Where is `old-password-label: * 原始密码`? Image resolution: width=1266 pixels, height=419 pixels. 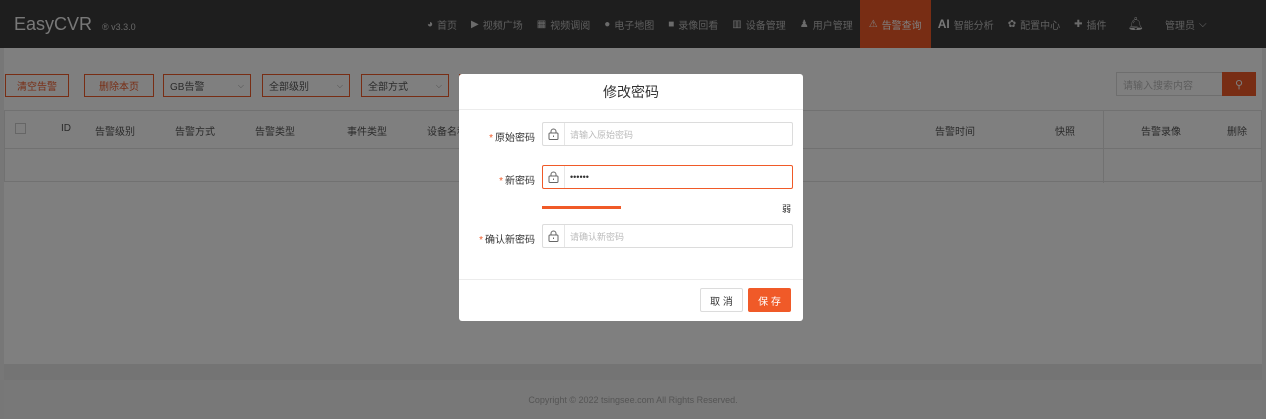
old-password-label: * 原始密码 is located at coordinates (512, 138).